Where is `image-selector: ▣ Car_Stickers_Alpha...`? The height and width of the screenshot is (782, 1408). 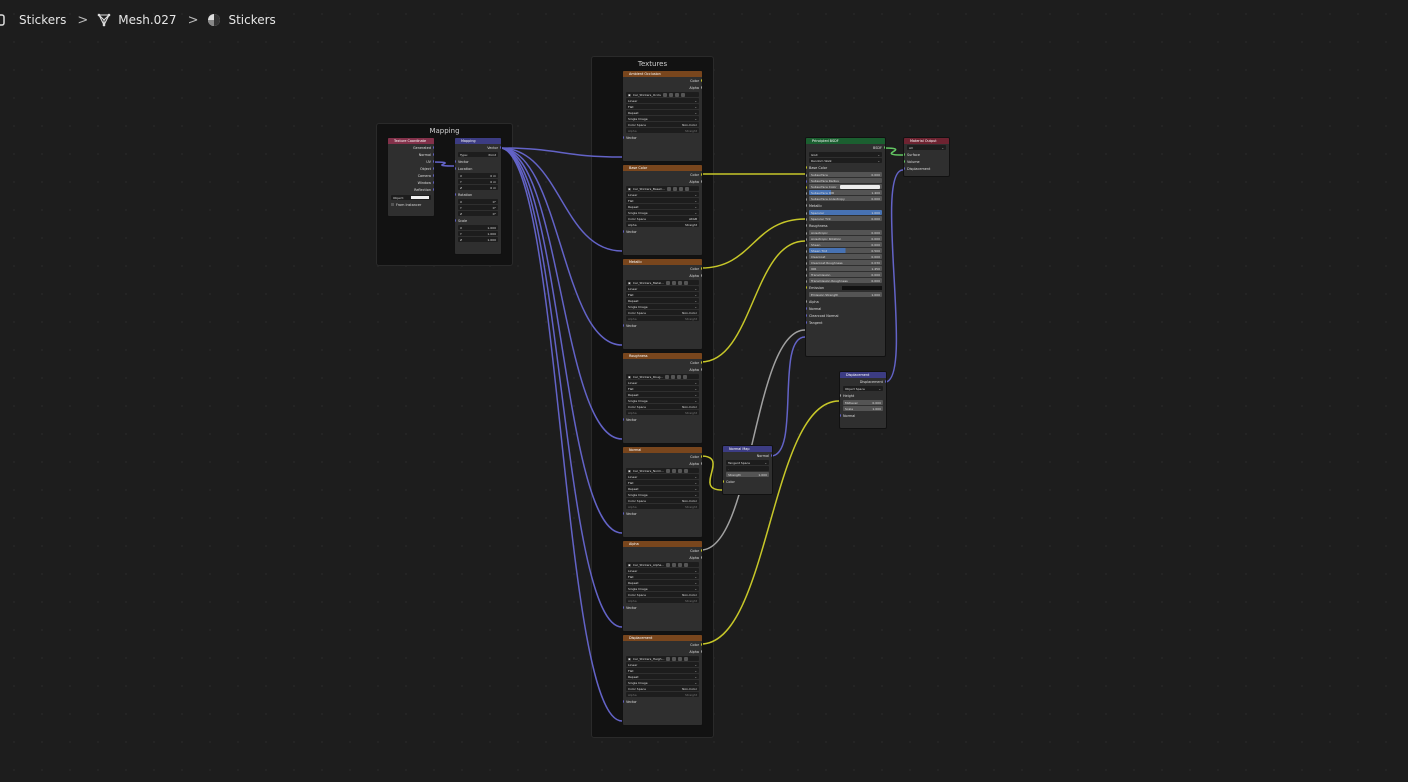 image-selector: ▣ Car_Stickers_Alpha... is located at coordinates (662, 564).